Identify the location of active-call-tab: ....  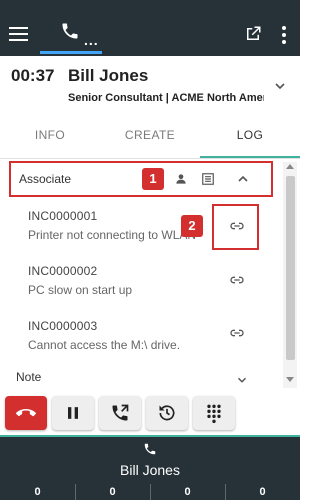
(71, 36).